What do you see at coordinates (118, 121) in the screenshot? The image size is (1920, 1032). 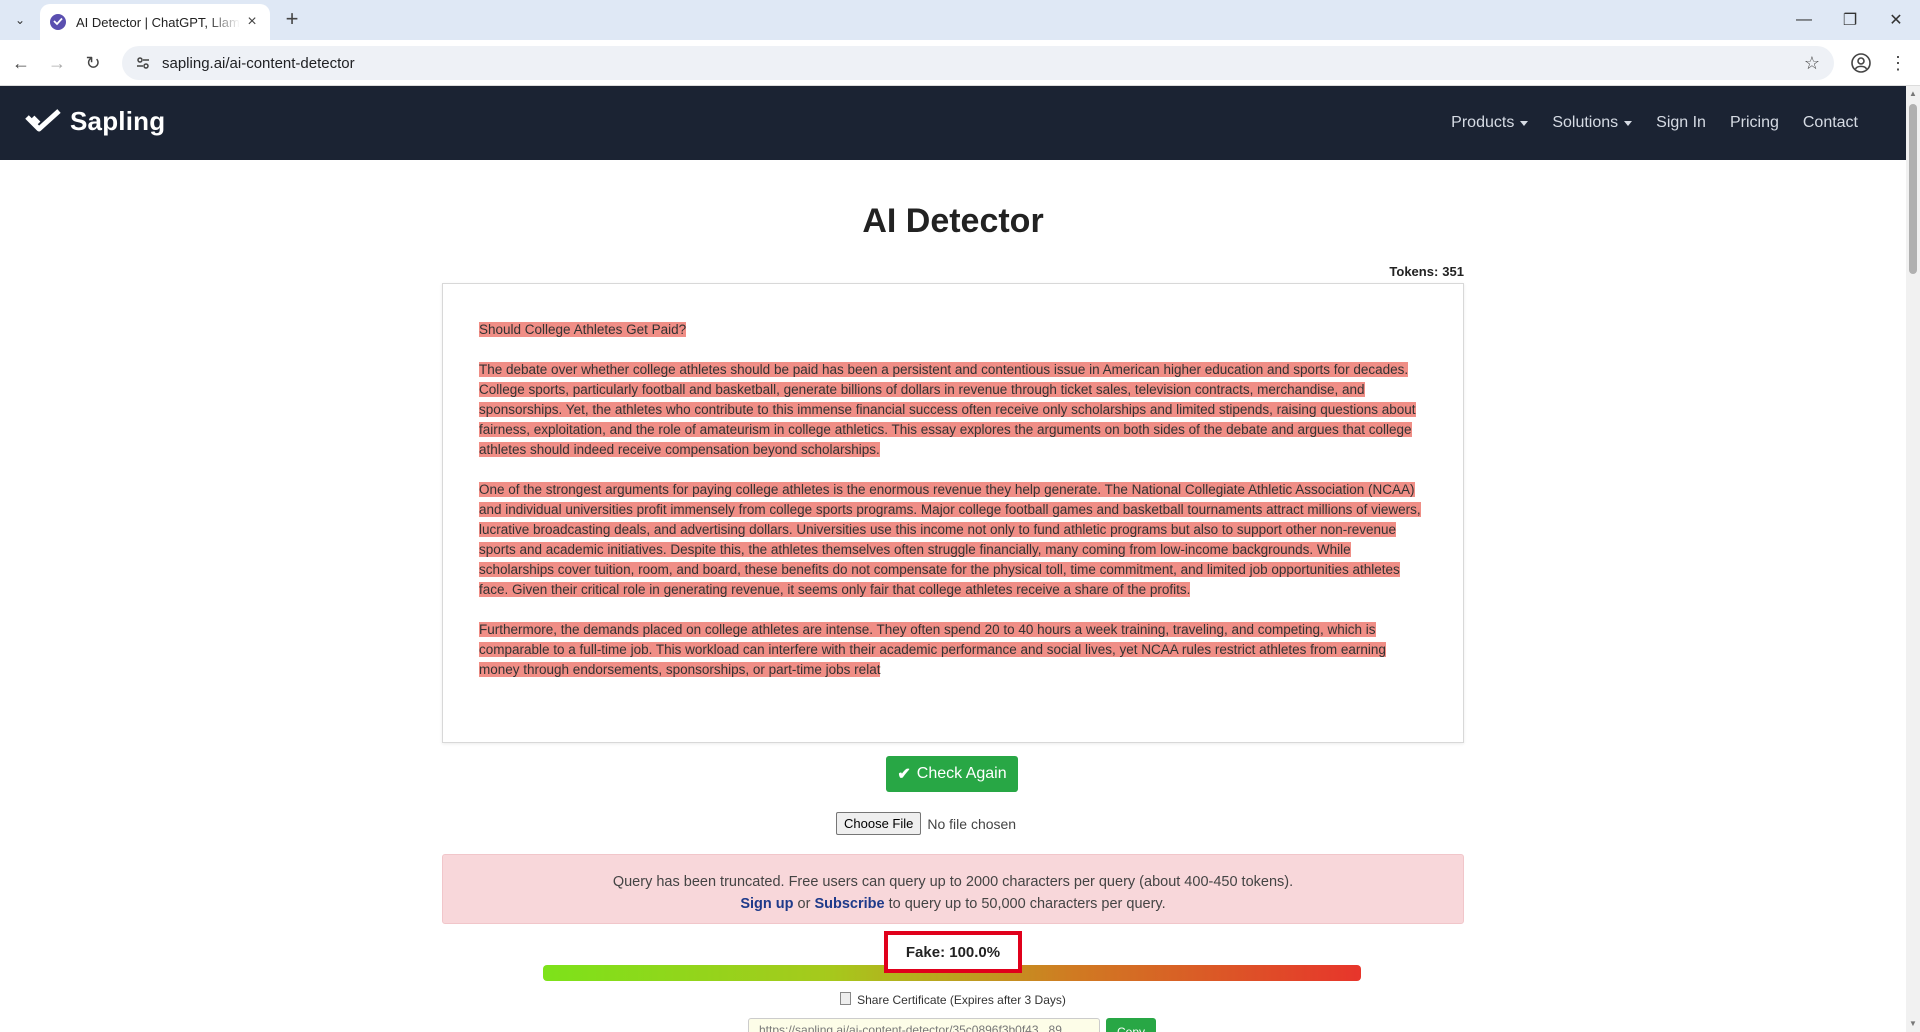 I see `brand-name: Sapling` at bounding box center [118, 121].